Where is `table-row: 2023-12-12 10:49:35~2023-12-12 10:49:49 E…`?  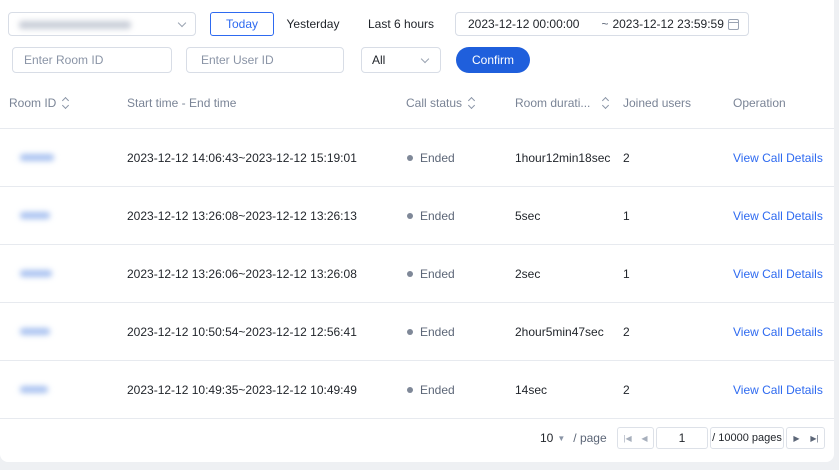 table-row: 2023-12-12 10:49:35~2023-12-12 10:49:49 E… is located at coordinates (417, 390).